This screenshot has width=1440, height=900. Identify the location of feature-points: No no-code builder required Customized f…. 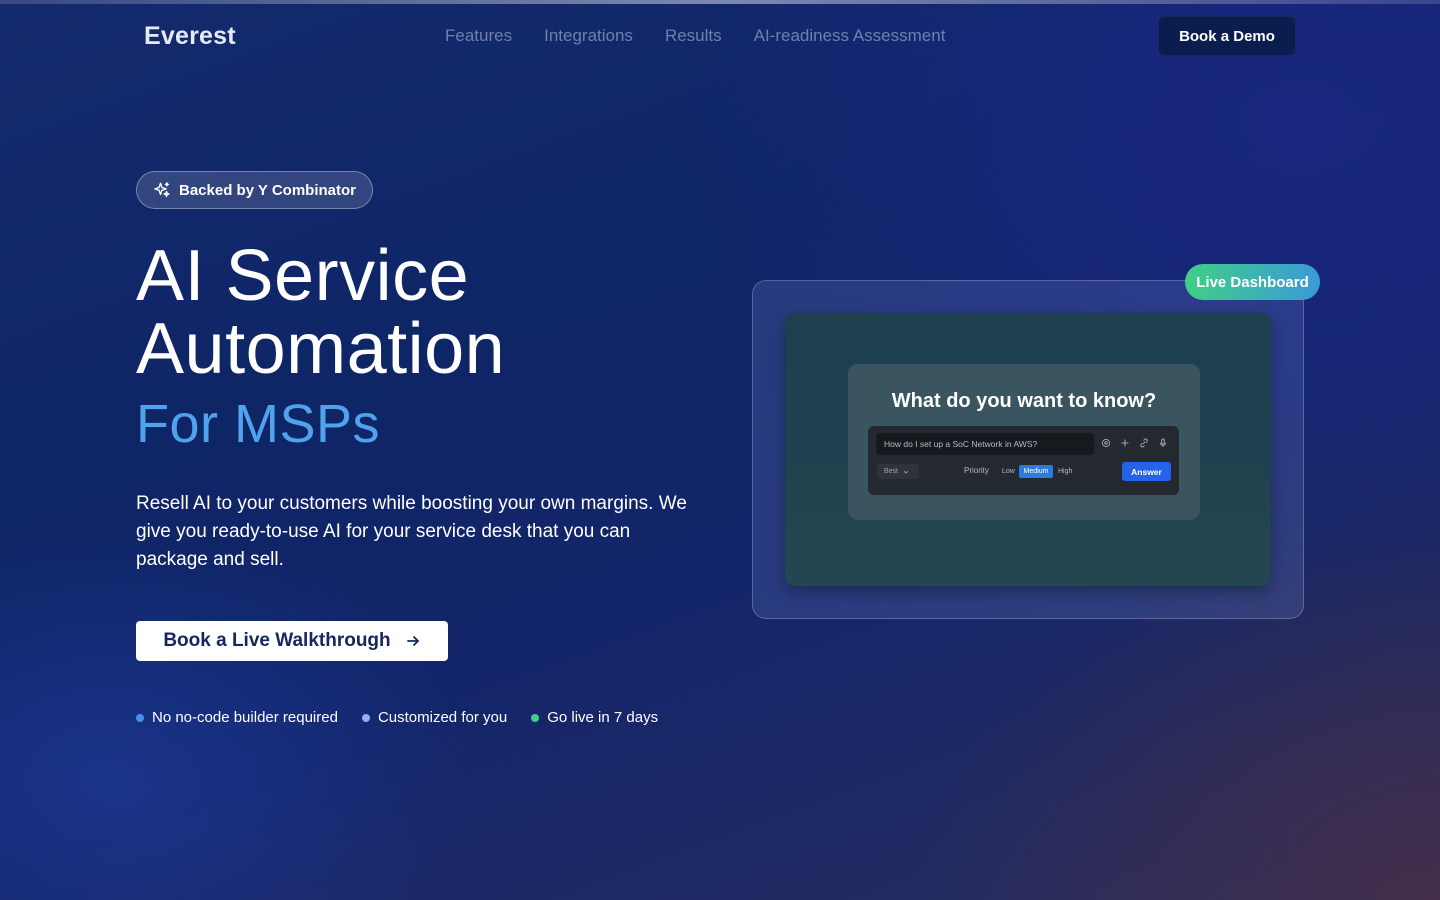
(397, 717).